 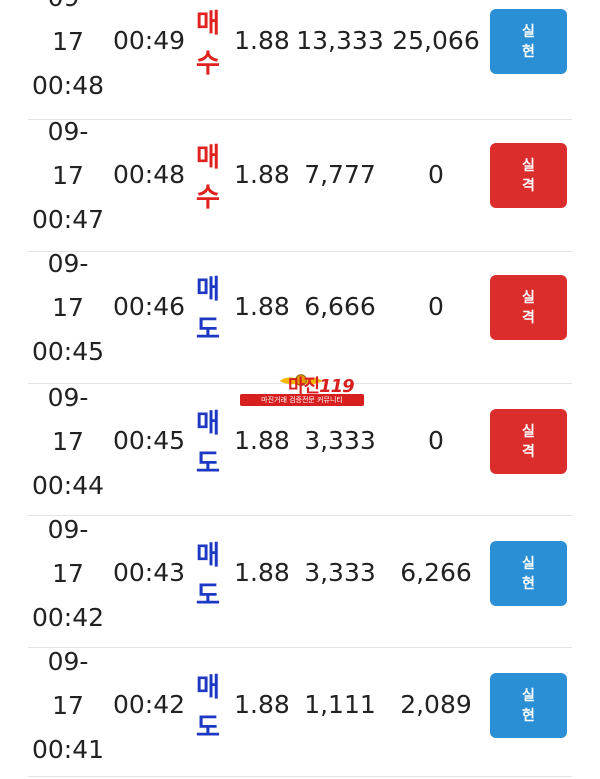 What do you see at coordinates (68, 573) in the screenshot?
I see `order-date: 09- 17 00:42` at bounding box center [68, 573].